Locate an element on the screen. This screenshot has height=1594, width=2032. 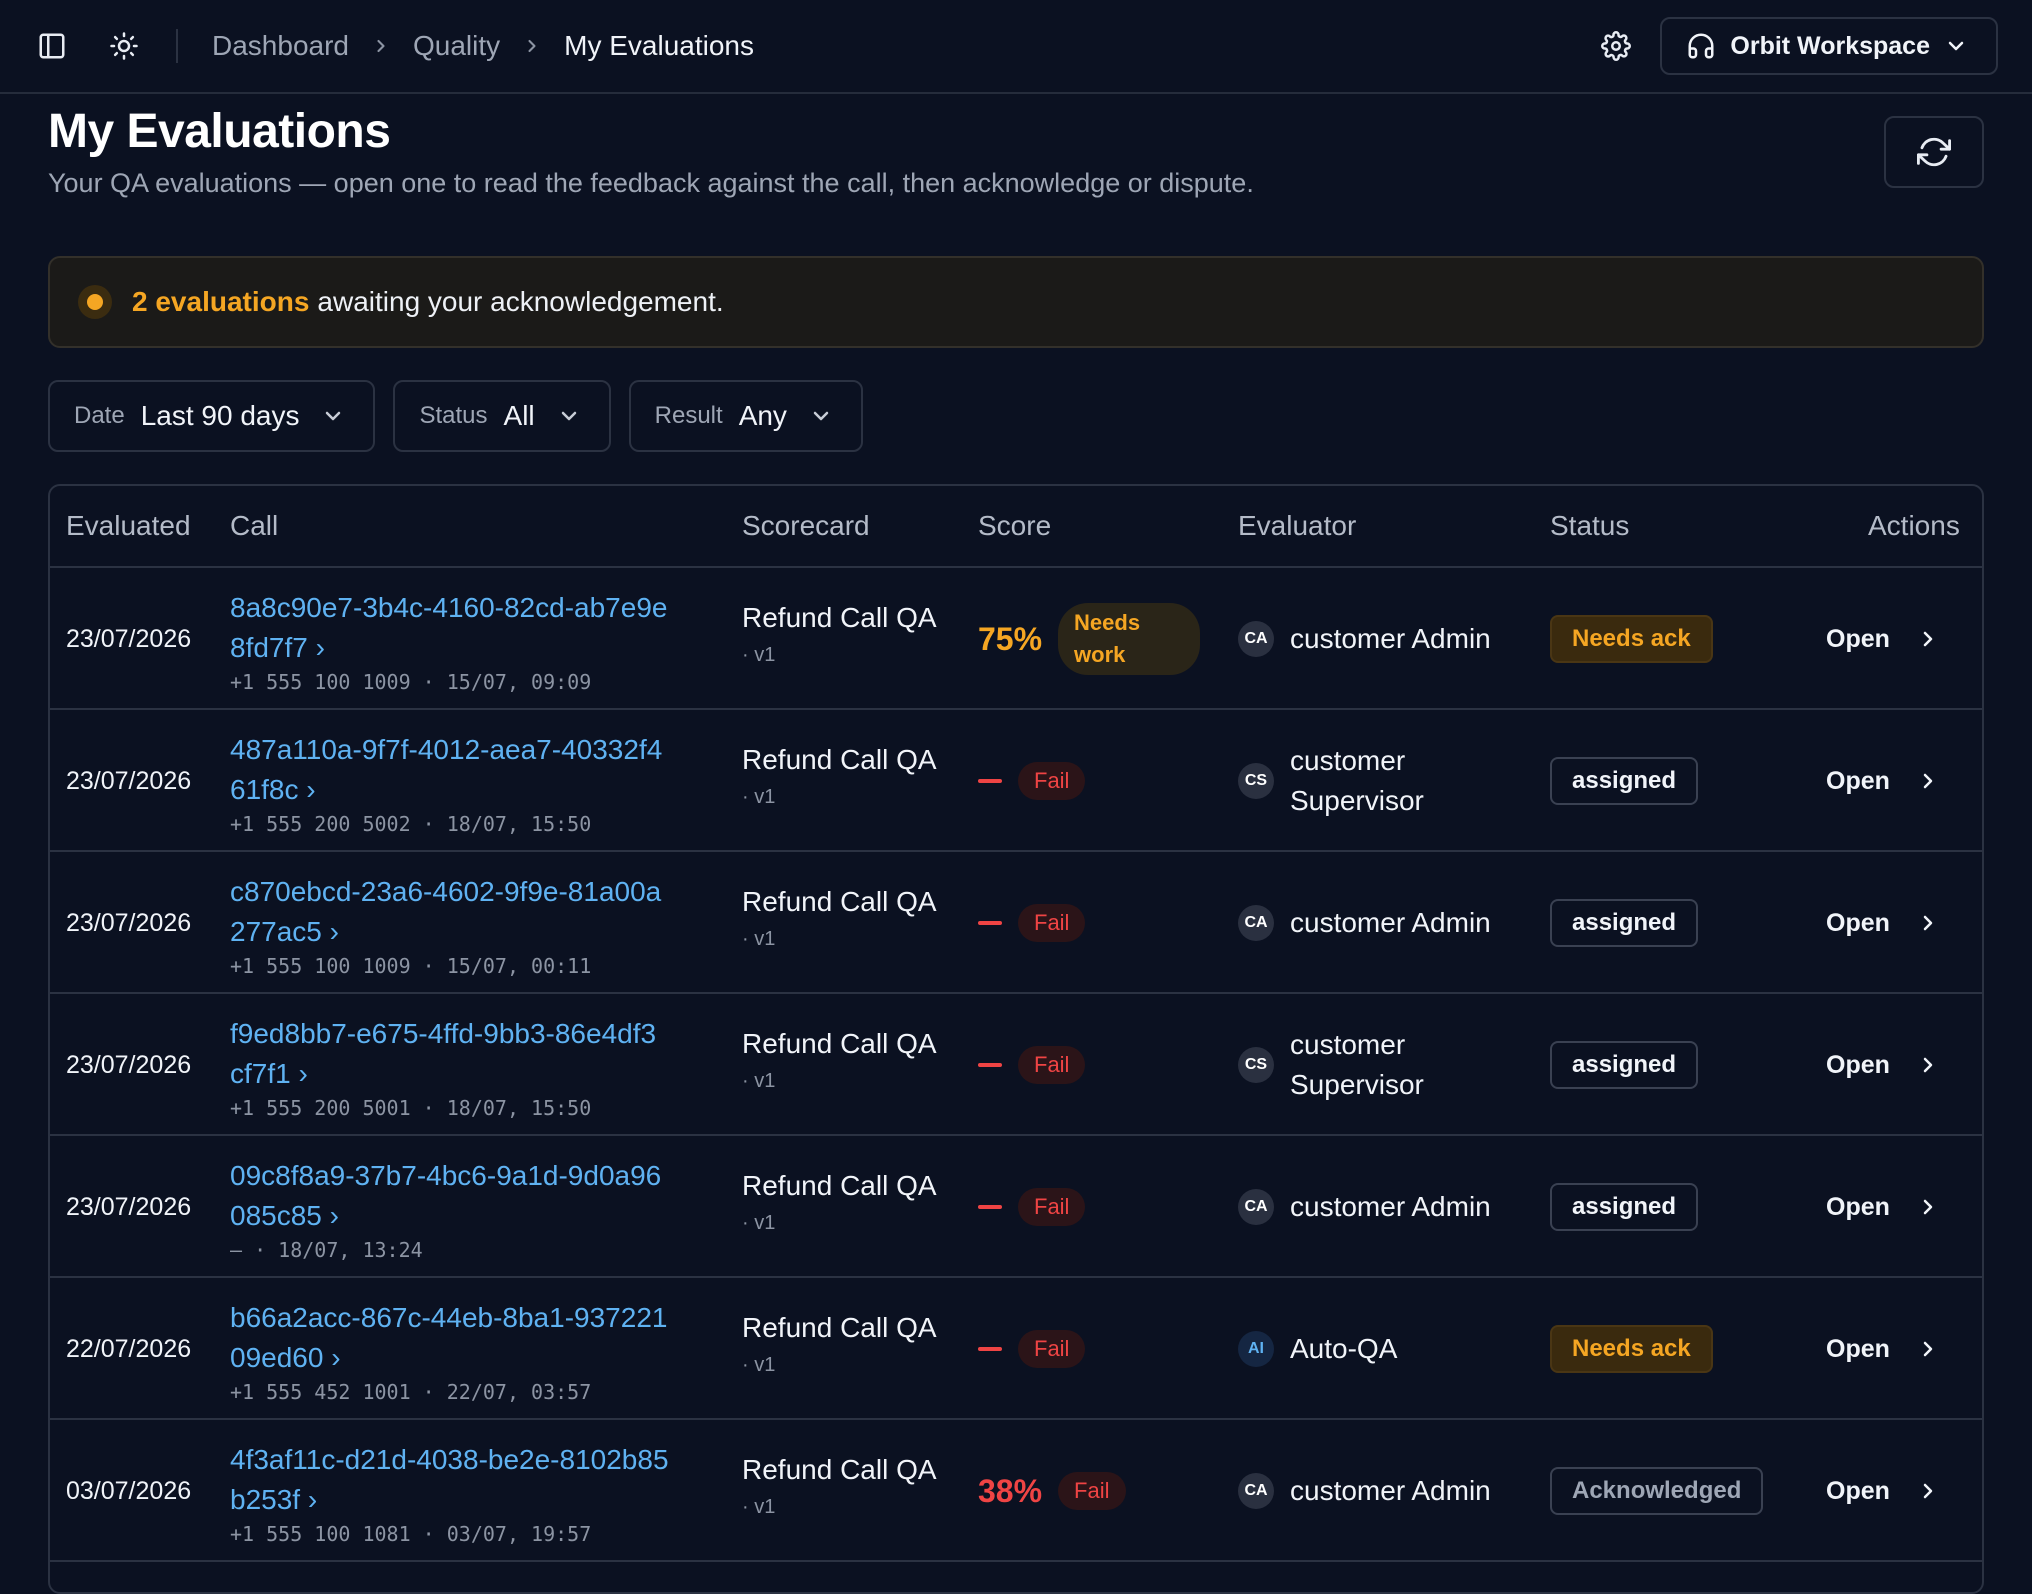
workspace-switcher-button: Orbit Workspace is located at coordinates (1829, 46).